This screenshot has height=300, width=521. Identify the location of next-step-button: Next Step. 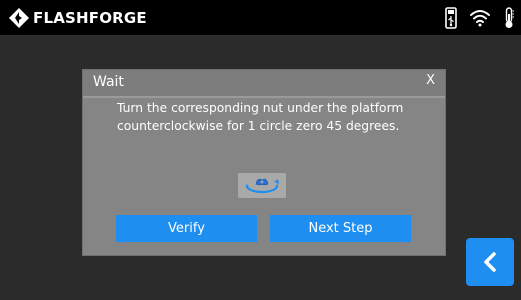
(340, 228).